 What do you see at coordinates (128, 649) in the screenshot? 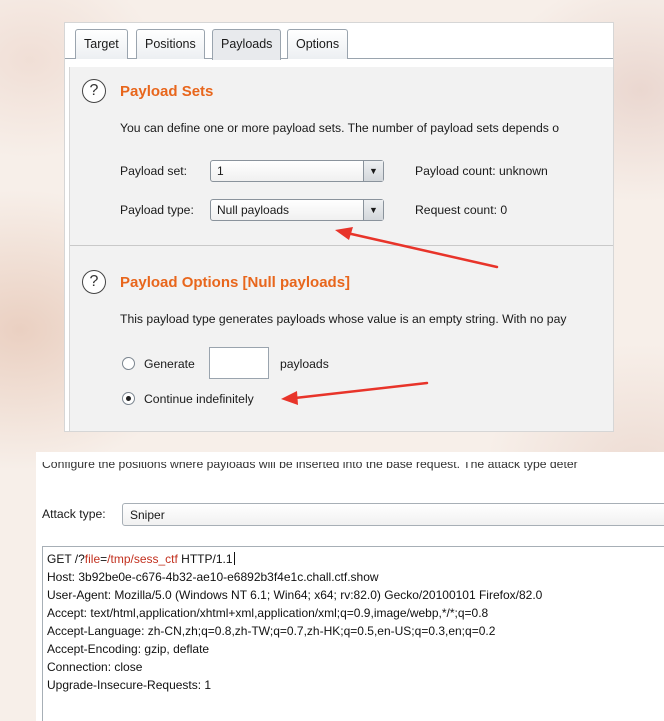
I see `request-header-line: Accept-Encoding: gzip, deflate` at bounding box center [128, 649].